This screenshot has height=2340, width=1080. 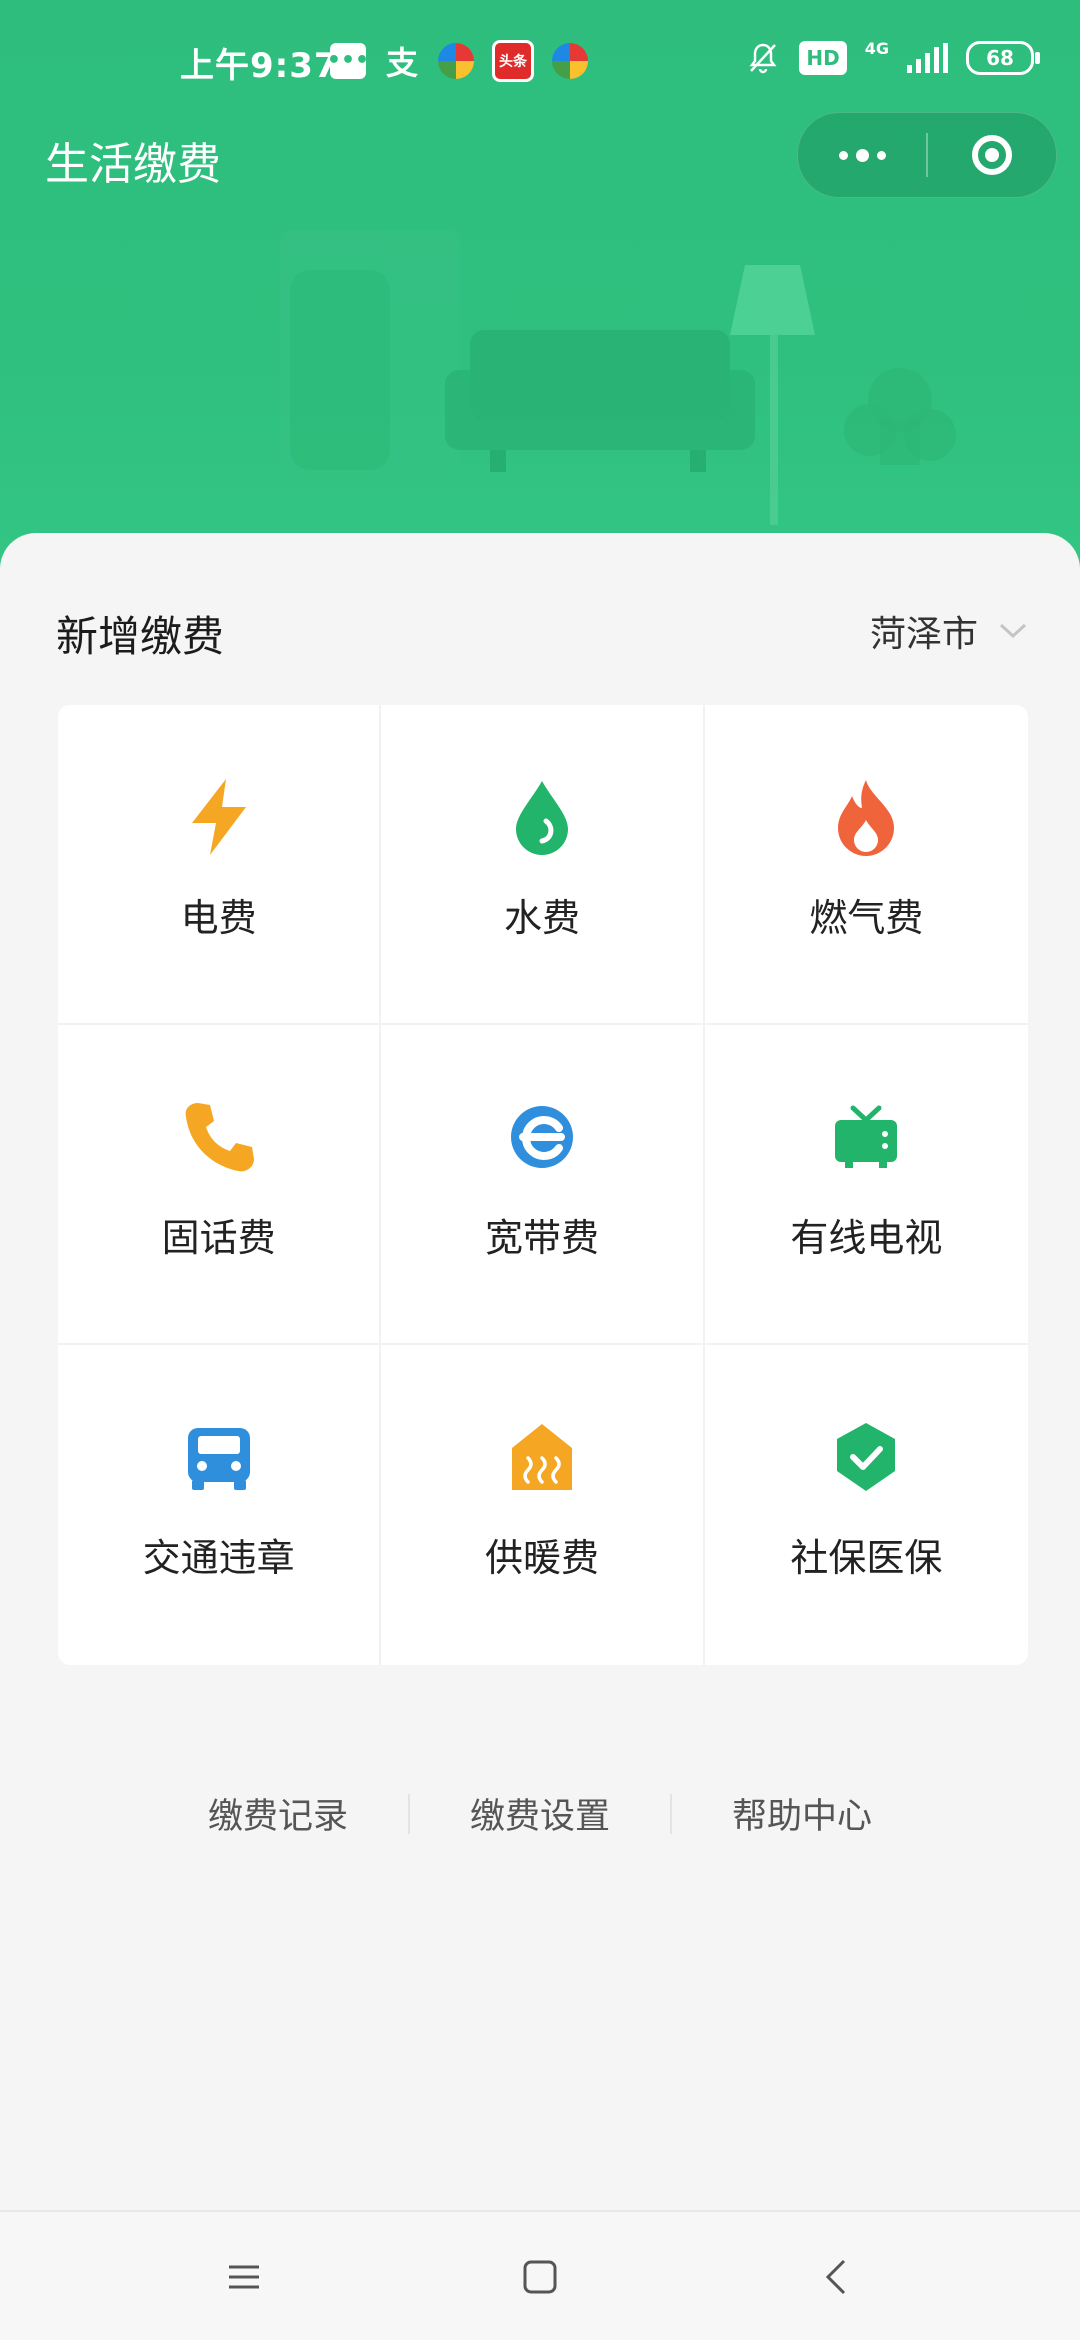 What do you see at coordinates (401, 63) in the screenshot?
I see `alipay-icon: 支` at bounding box center [401, 63].